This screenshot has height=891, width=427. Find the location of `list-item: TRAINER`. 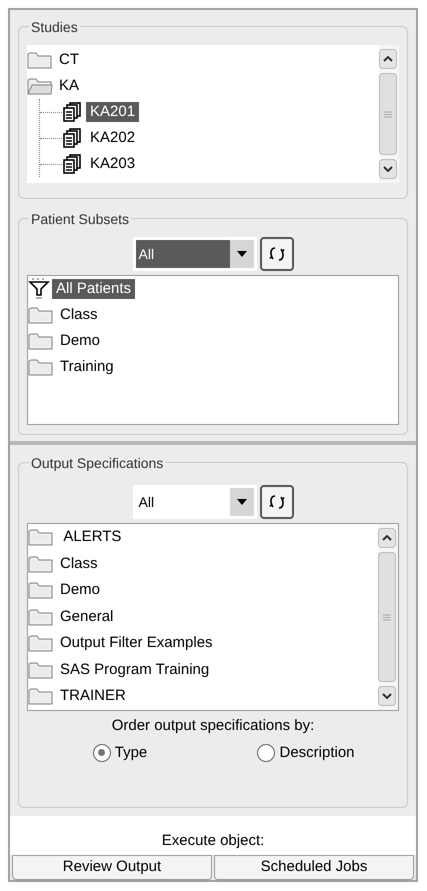

list-item: TRAINER is located at coordinates (93, 696).